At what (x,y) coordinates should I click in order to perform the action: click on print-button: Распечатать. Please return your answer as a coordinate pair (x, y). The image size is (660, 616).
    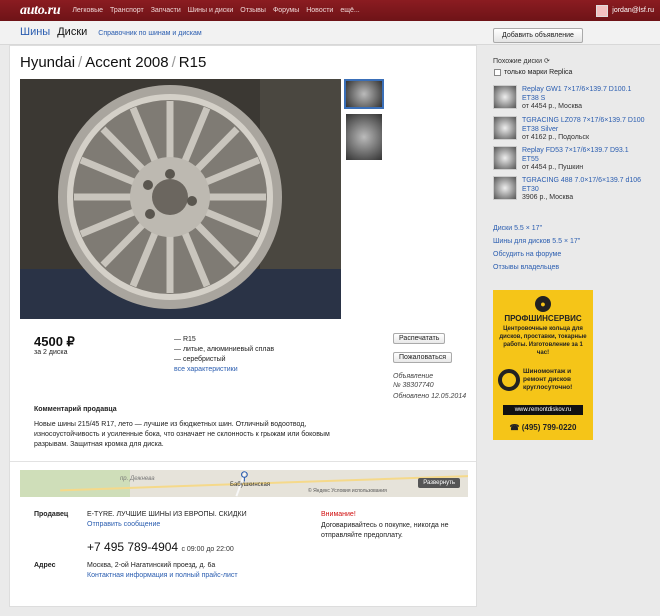
    Looking at the image, I should click on (419, 338).